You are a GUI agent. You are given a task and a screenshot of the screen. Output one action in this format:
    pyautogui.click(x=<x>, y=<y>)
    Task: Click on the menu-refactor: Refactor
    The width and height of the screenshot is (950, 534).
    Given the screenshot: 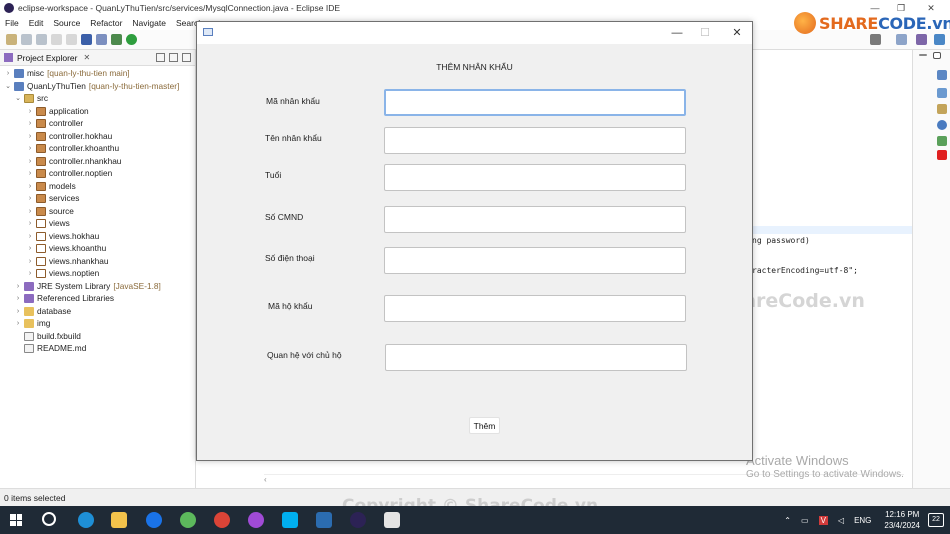 What is the action you would take?
    pyautogui.click(x=106, y=23)
    